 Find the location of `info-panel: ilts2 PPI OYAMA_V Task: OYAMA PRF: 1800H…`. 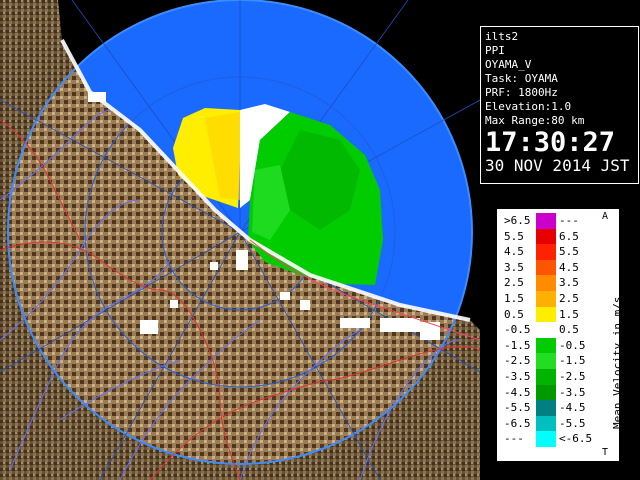

info-panel: ilts2 PPI OYAMA_V Task: OYAMA PRF: 1800H… is located at coordinates (559, 105).